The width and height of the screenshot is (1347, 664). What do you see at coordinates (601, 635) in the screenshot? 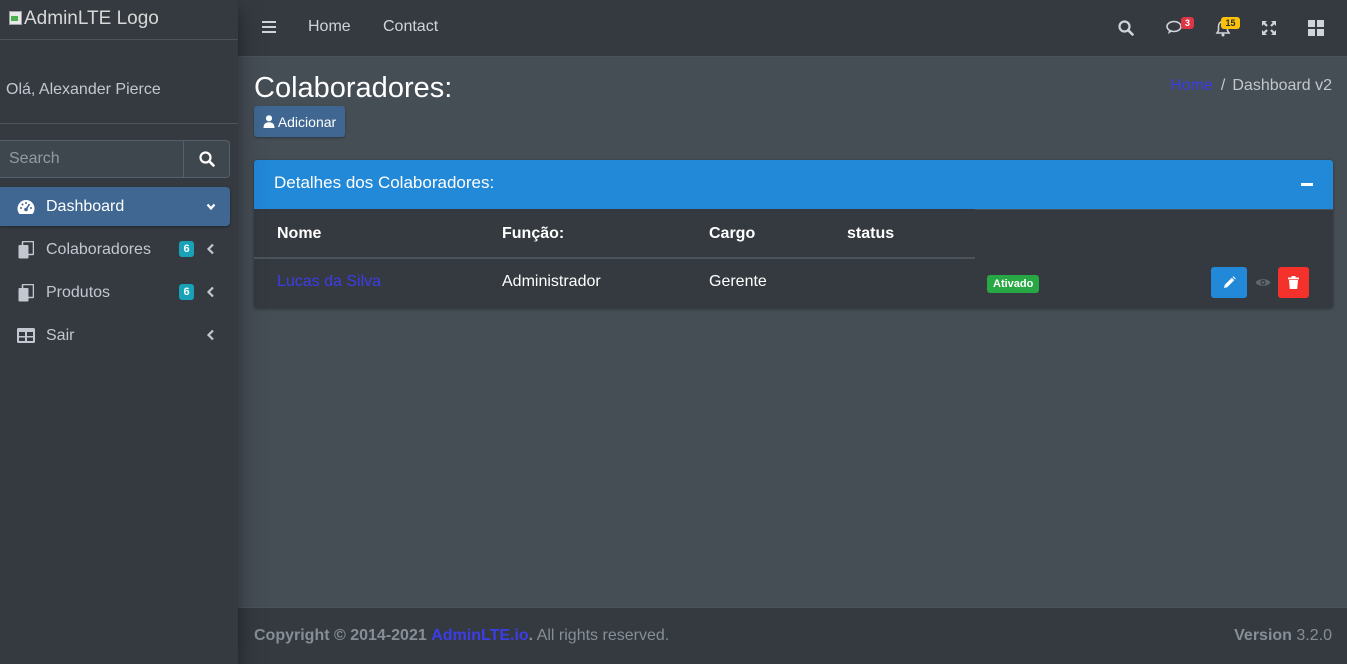
I see `copyright-suffix: All rights reserved.` at bounding box center [601, 635].